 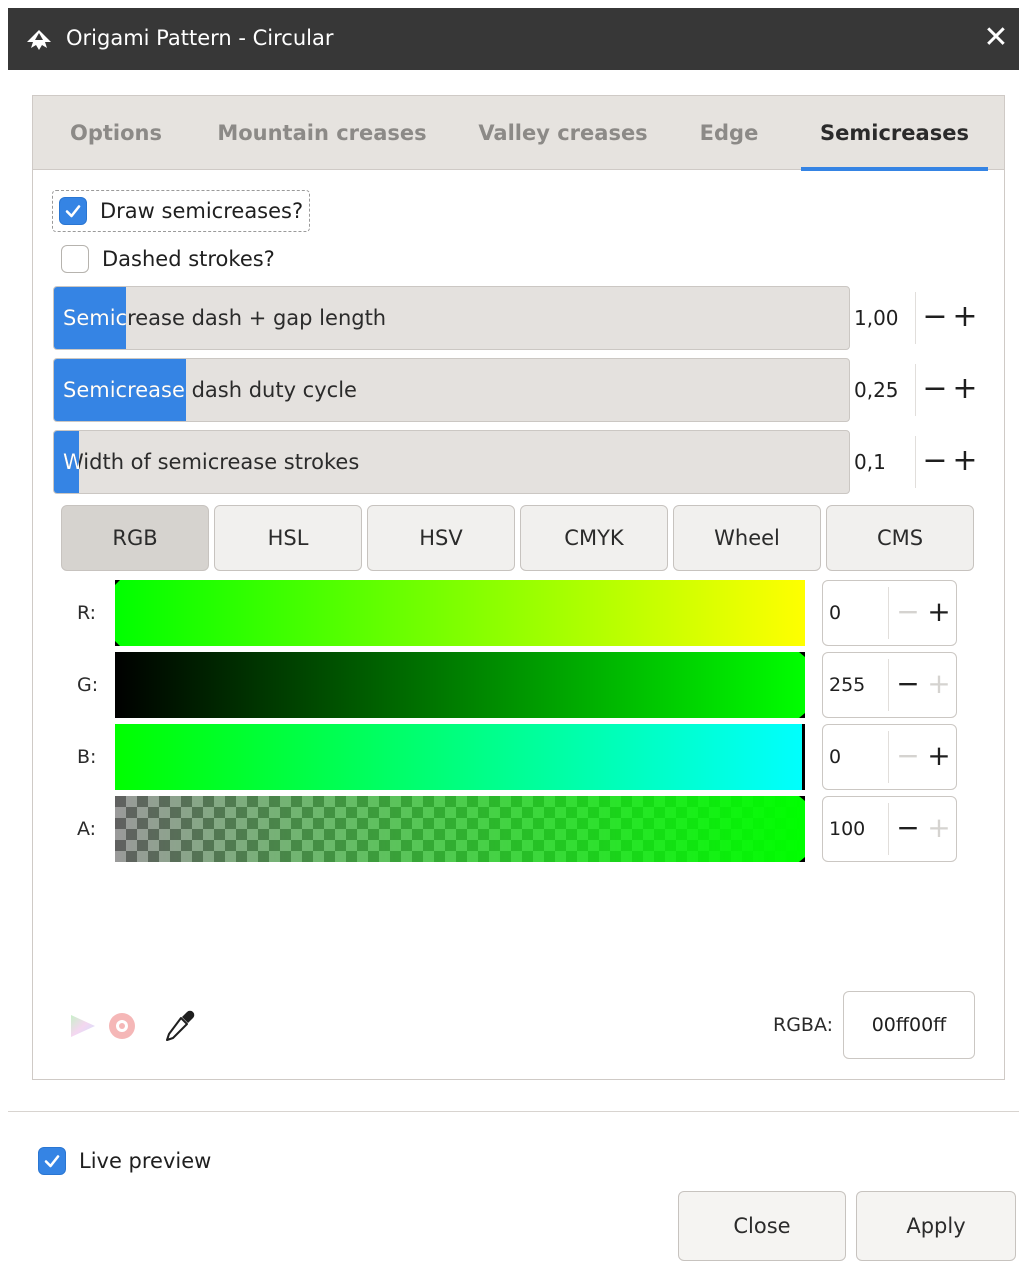 What do you see at coordinates (517, 538) in the screenshot?
I see `color-mode-tabs: RGB HSL HSV CMYK Wheel CMS` at bounding box center [517, 538].